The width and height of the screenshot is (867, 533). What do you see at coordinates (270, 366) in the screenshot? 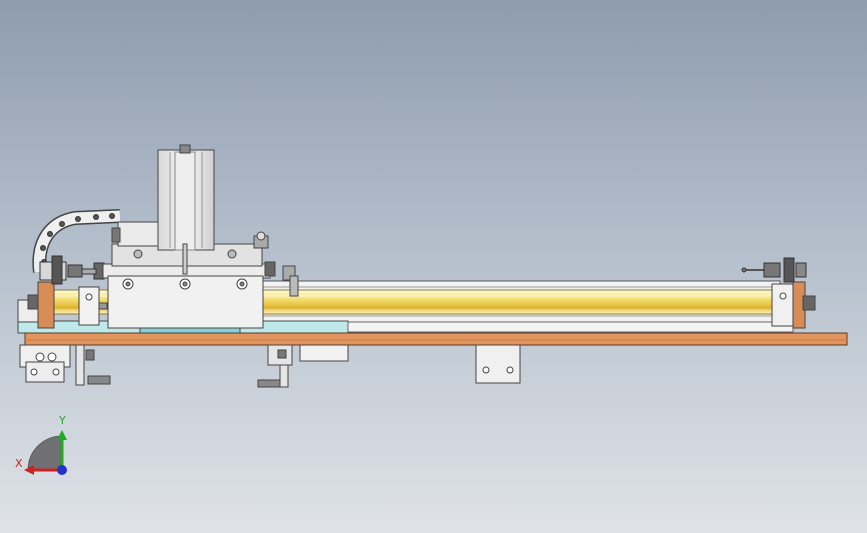
I see `mounting-brackets` at bounding box center [270, 366].